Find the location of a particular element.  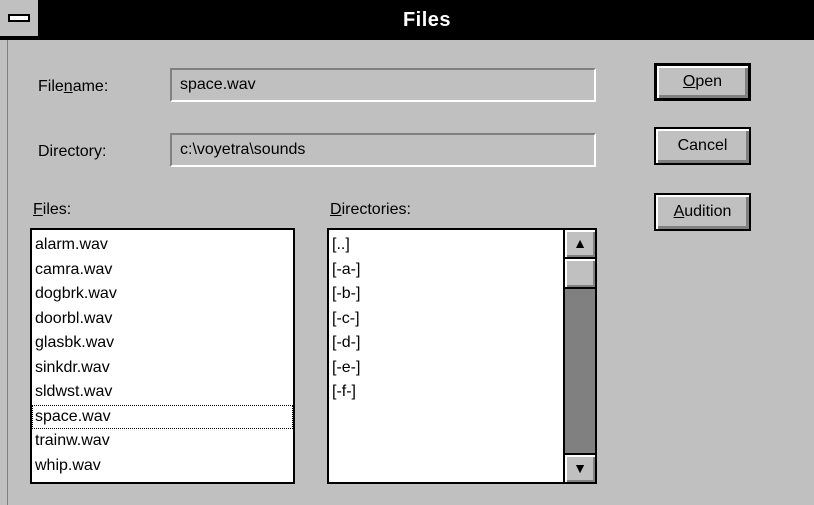

scroll-thumb is located at coordinates (580, 274).